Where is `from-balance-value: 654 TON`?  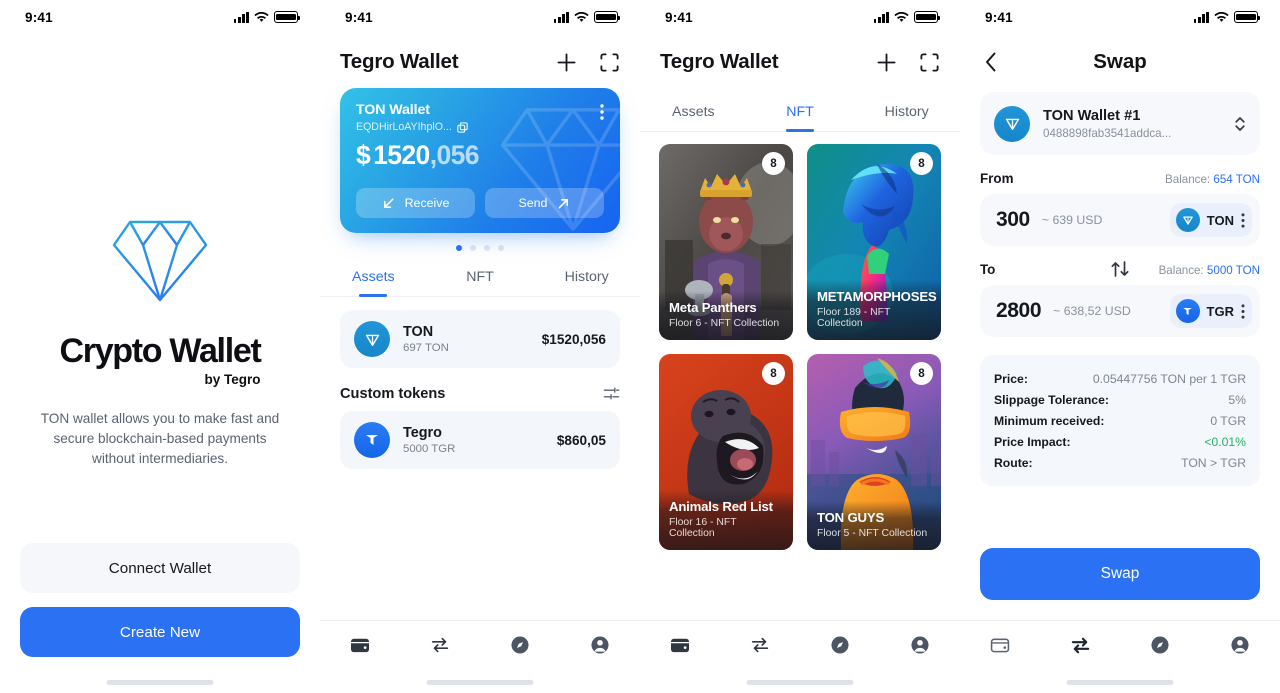
from-balance-value: 654 TON is located at coordinates (1236, 179).